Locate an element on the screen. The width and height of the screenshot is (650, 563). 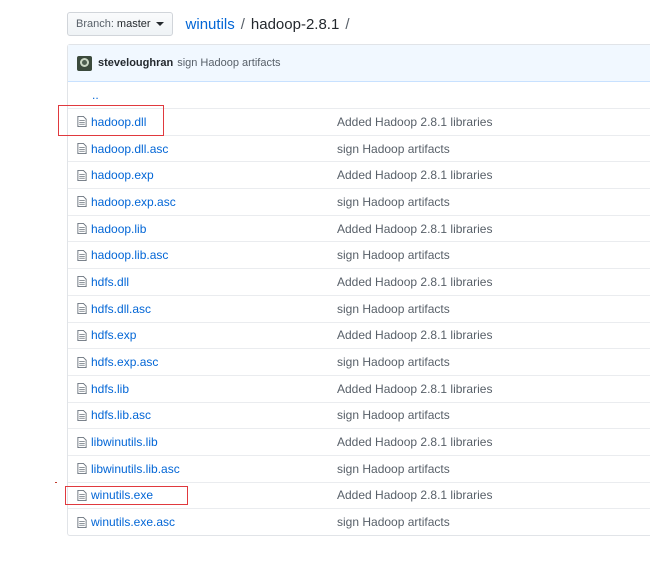
file-name-cell: hadoop.exp is located at coordinates (202, 175).